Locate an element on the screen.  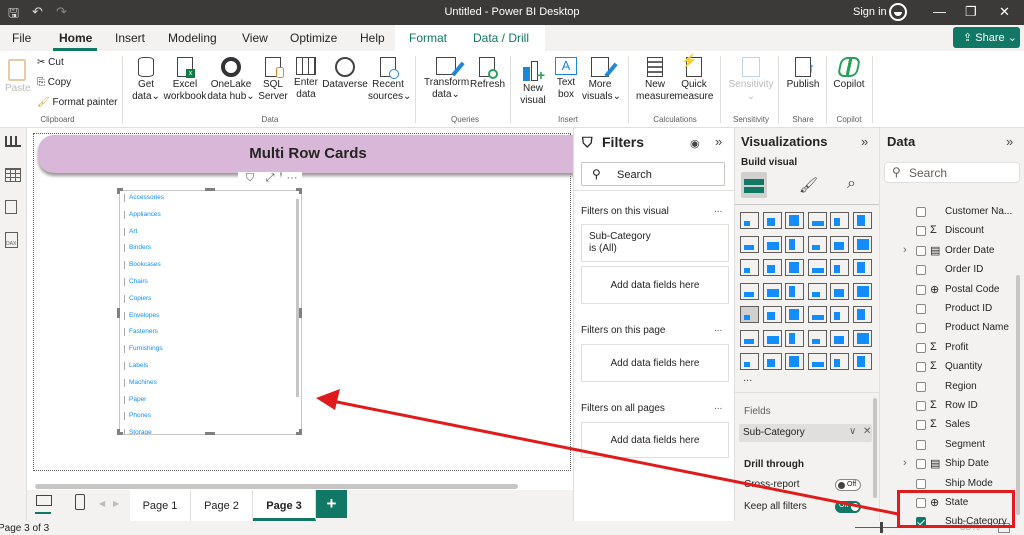
refresh-button: Refresh is located at coordinates (487, 74).